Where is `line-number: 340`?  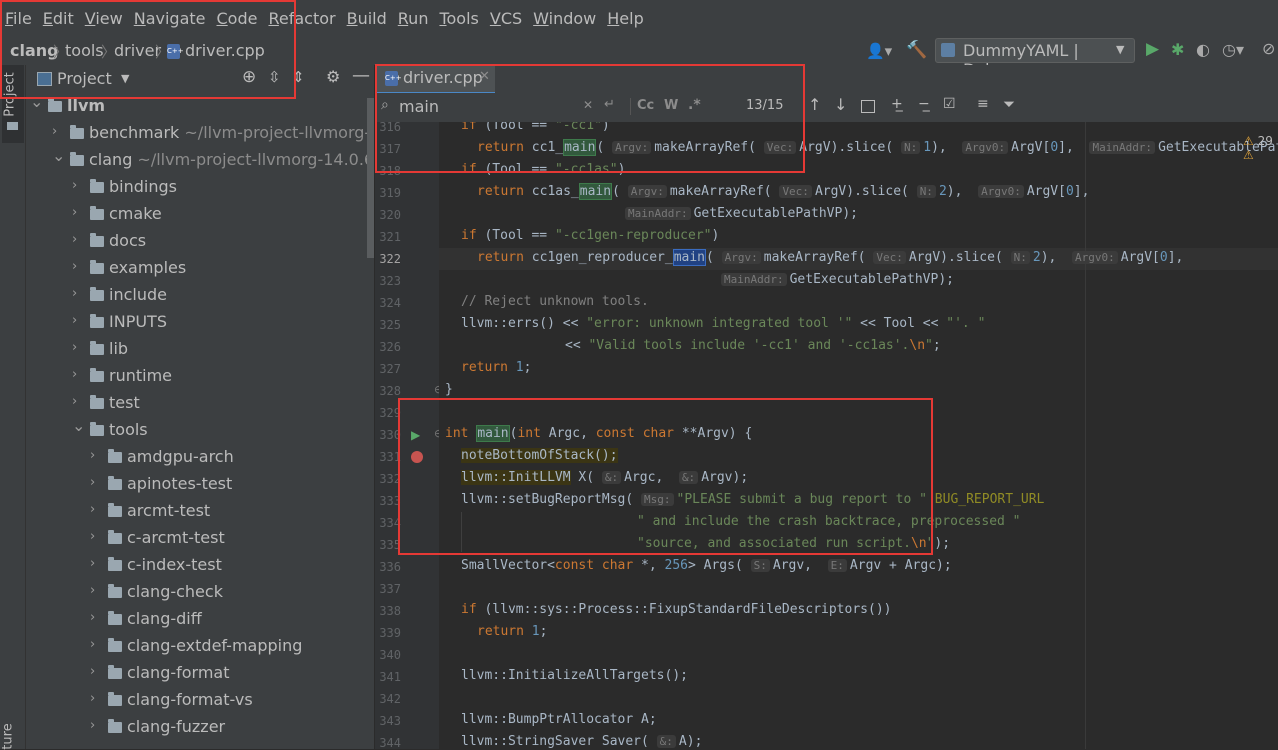 line-number: 340 is located at coordinates (390, 655).